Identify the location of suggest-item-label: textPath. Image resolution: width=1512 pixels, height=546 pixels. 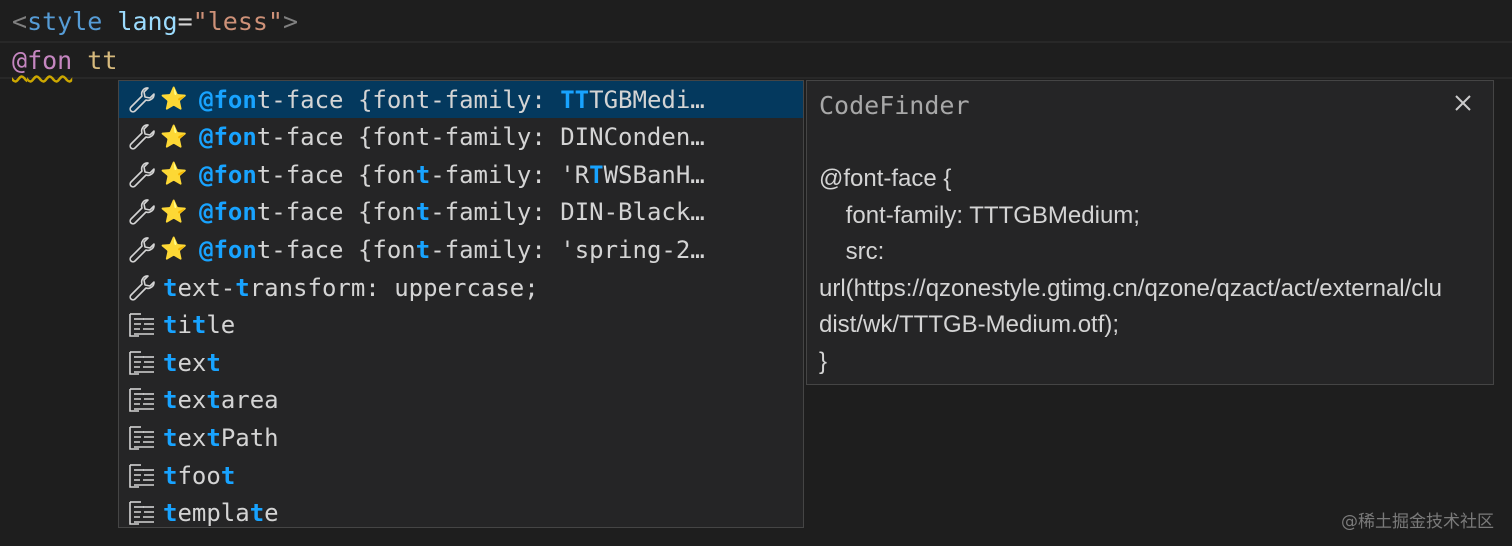
(221, 437).